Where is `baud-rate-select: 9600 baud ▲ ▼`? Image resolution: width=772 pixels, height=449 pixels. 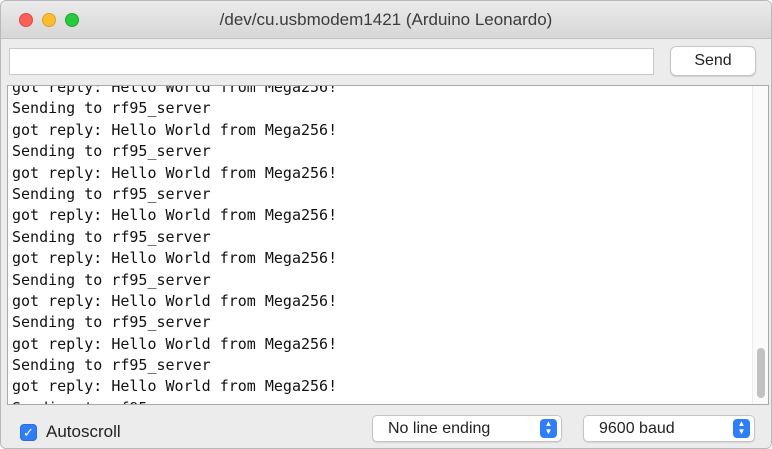
baud-rate-select: 9600 baud ▲ ▼ is located at coordinates (669, 428).